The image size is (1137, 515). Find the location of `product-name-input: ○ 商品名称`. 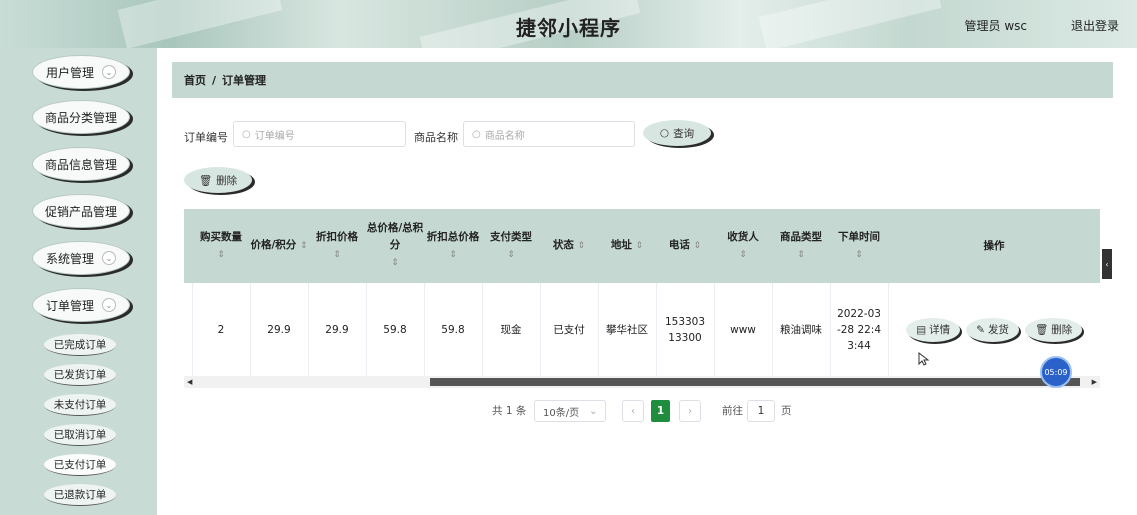

product-name-input: ○ 商品名称 is located at coordinates (549, 134).